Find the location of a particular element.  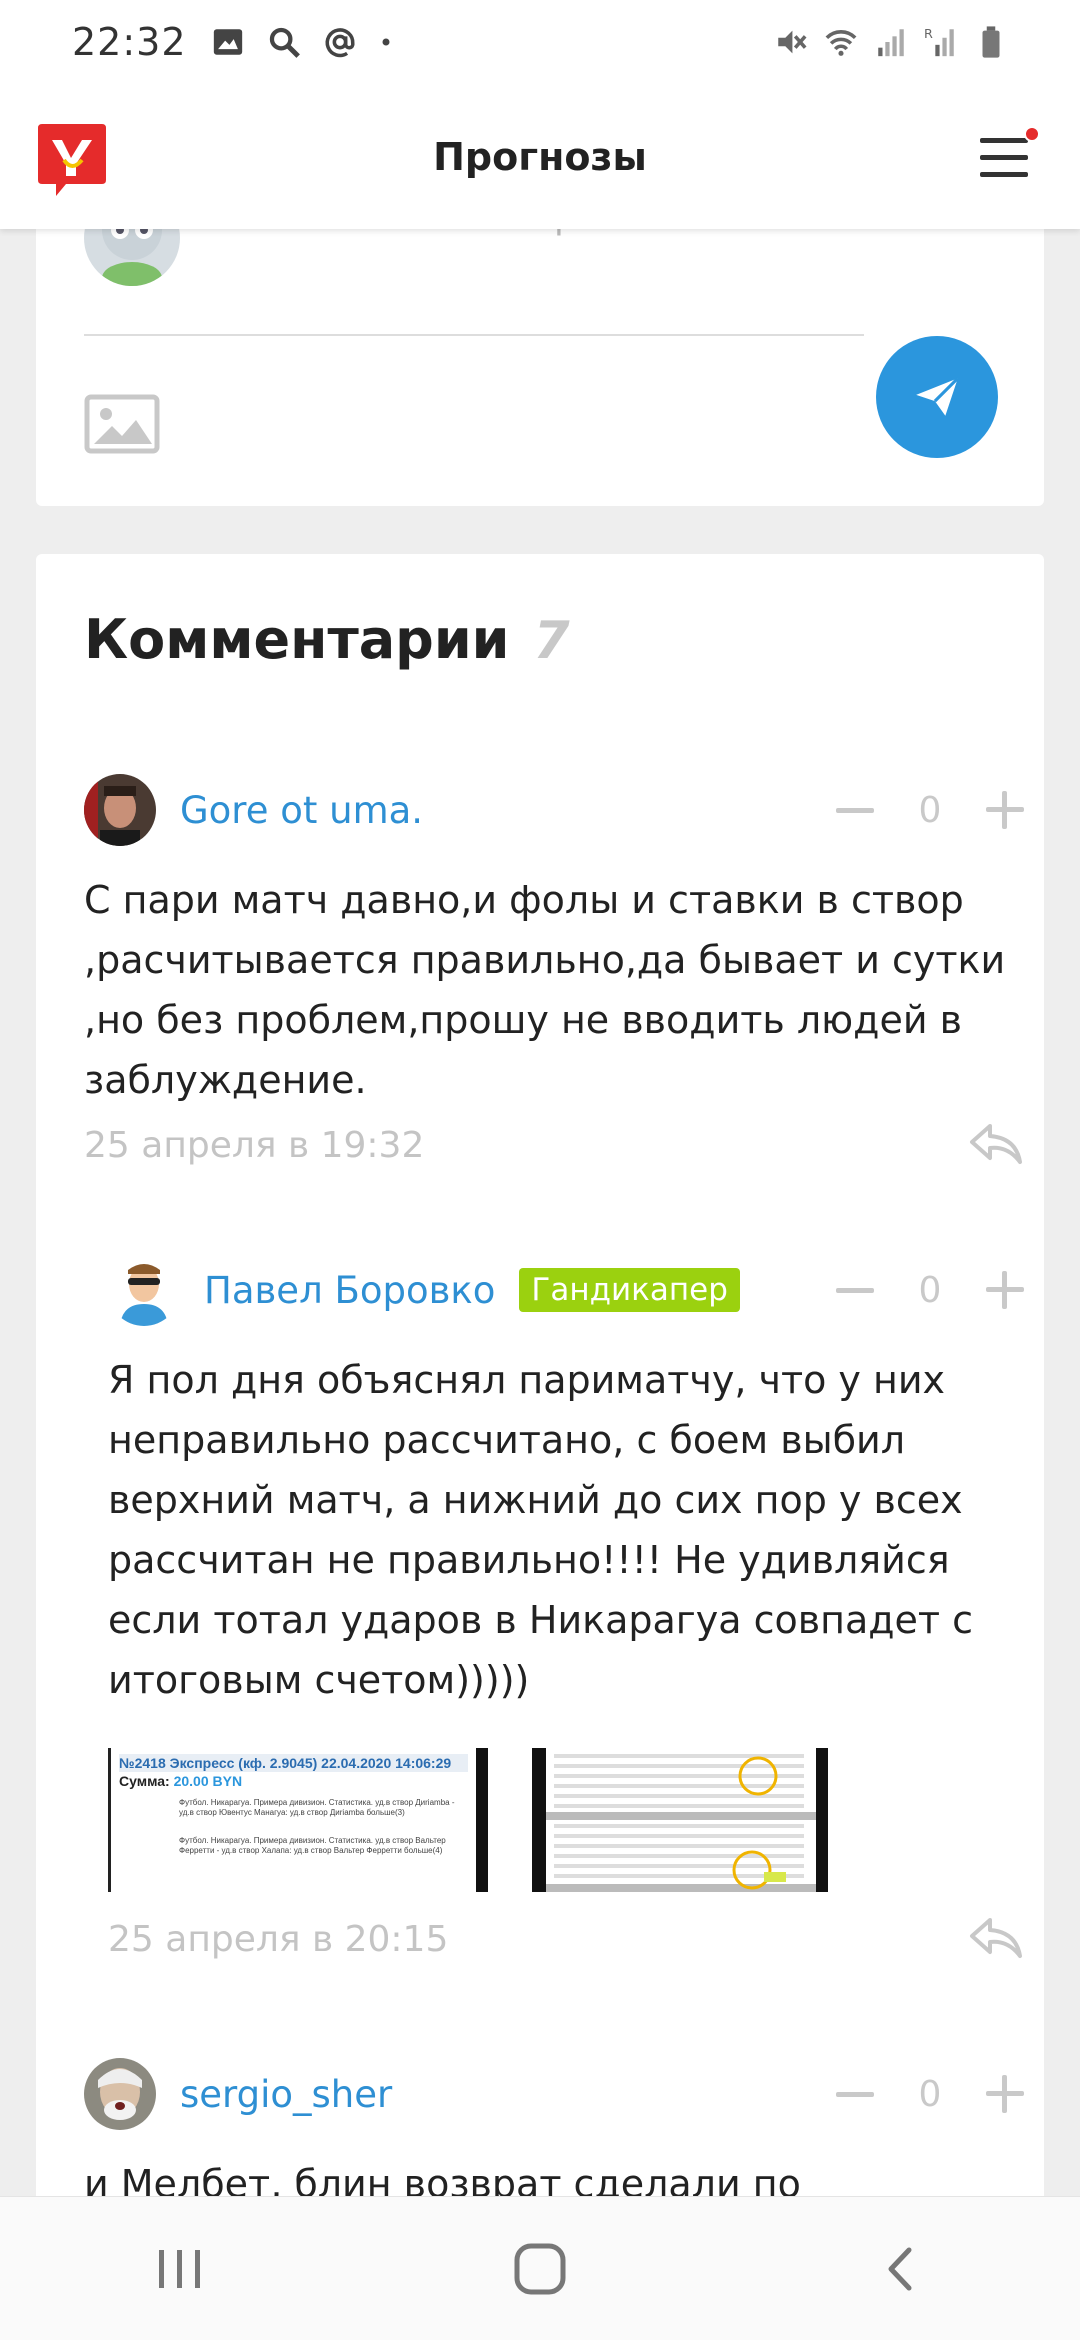

home-icon is located at coordinates (540, 2268).